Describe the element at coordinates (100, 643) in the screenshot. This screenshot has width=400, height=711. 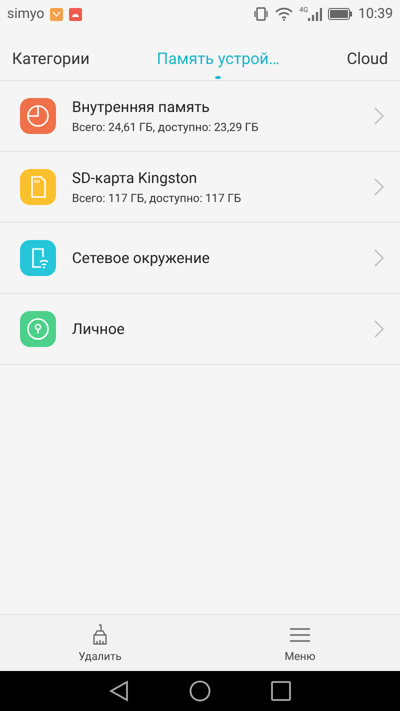
I see `delete-button: Удалить` at that location.